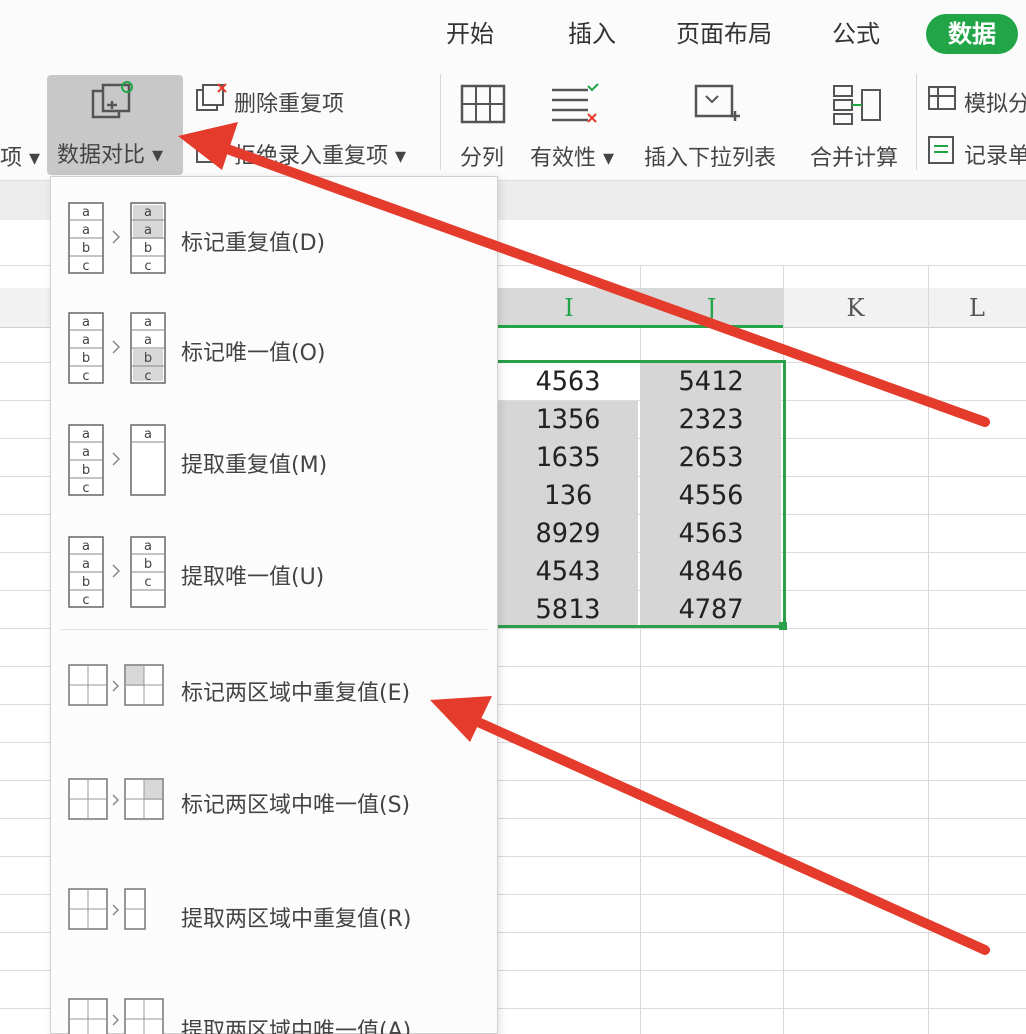  What do you see at coordinates (941, 150) in the screenshot?
I see `record-form-icon` at bounding box center [941, 150].